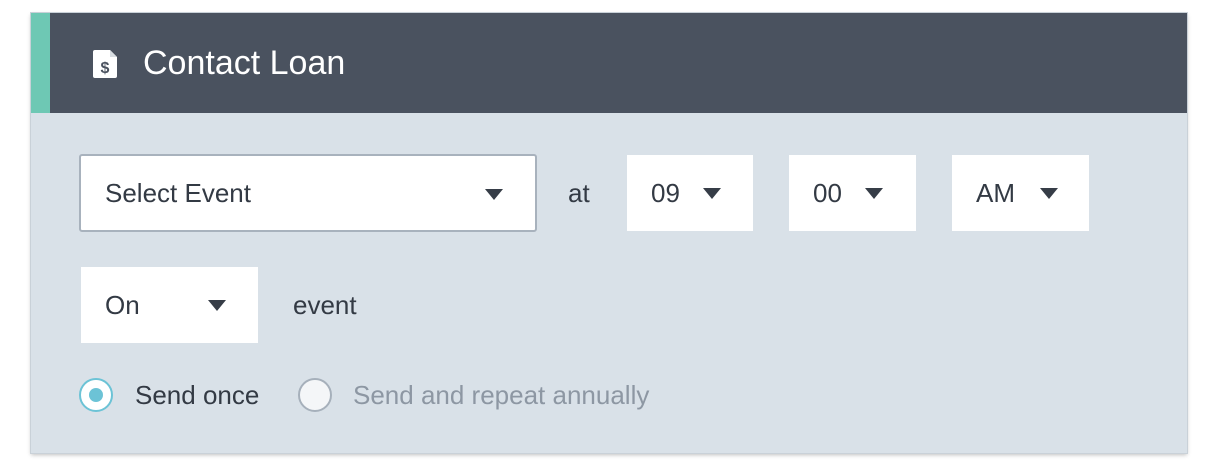 The height and width of the screenshot is (466, 1218). What do you see at coordinates (1020, 193) in the screenshot?
I see `ampm-select: AM` at bounding box center [1020, 193].